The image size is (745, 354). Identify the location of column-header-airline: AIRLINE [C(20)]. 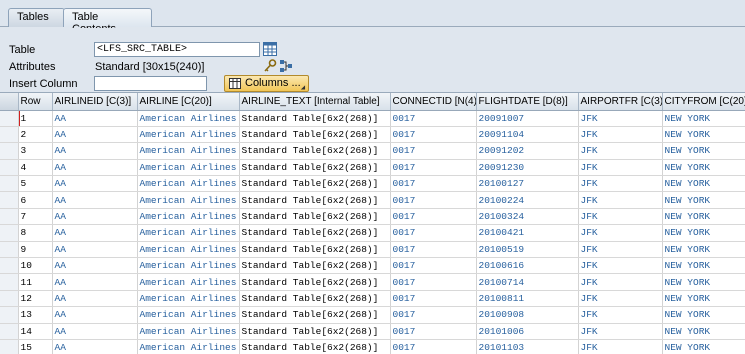
(188, 102).